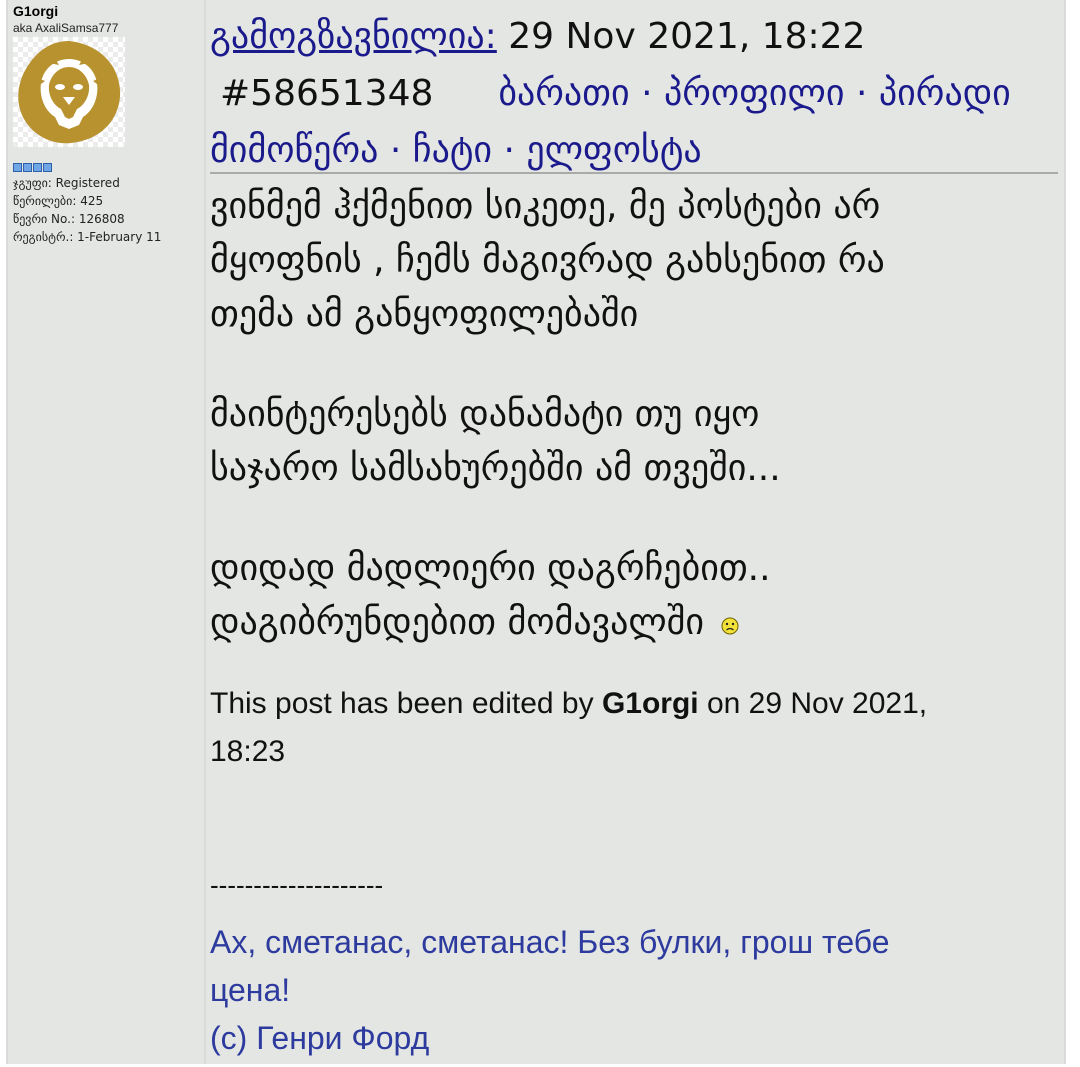 This screenshot has height=1067, width=1080. I want to click on sad-smiley-icon, so click(730, 624).